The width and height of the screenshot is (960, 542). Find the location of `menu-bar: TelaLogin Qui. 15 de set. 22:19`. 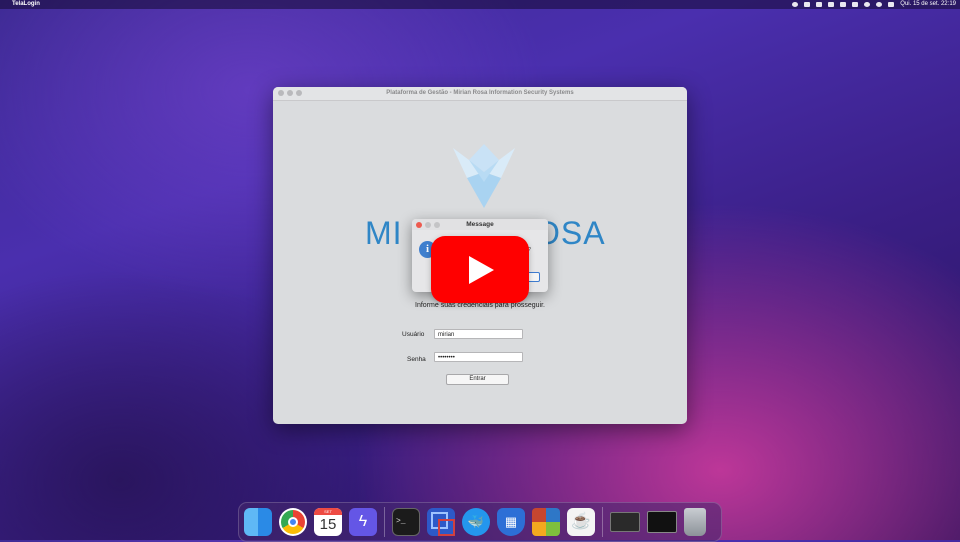

menu-bar: TelaLogin Qui. 15 de set. 22:19 is located at coordinates (480, 4).